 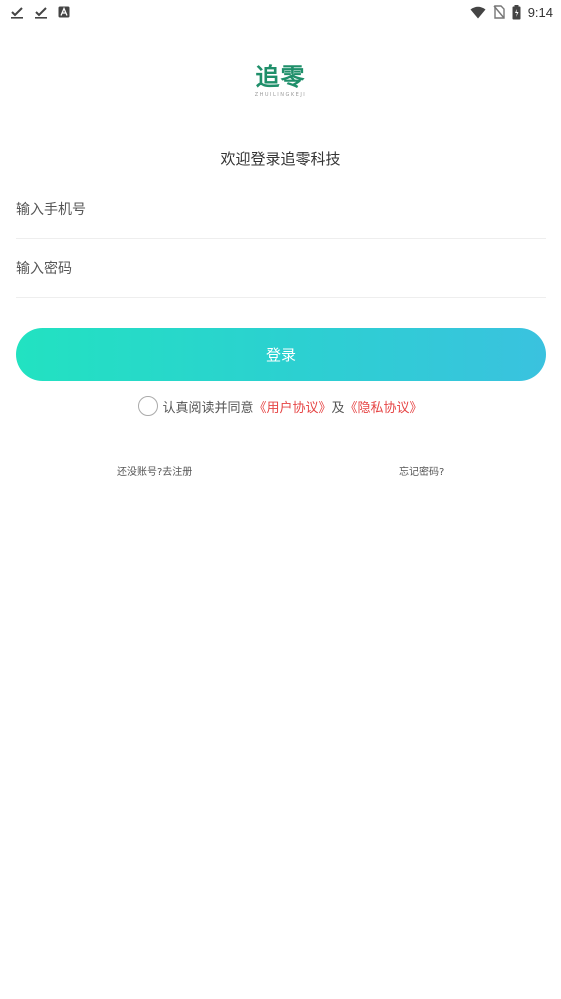 I want to click on phone-input, so click(x=281, y=209).